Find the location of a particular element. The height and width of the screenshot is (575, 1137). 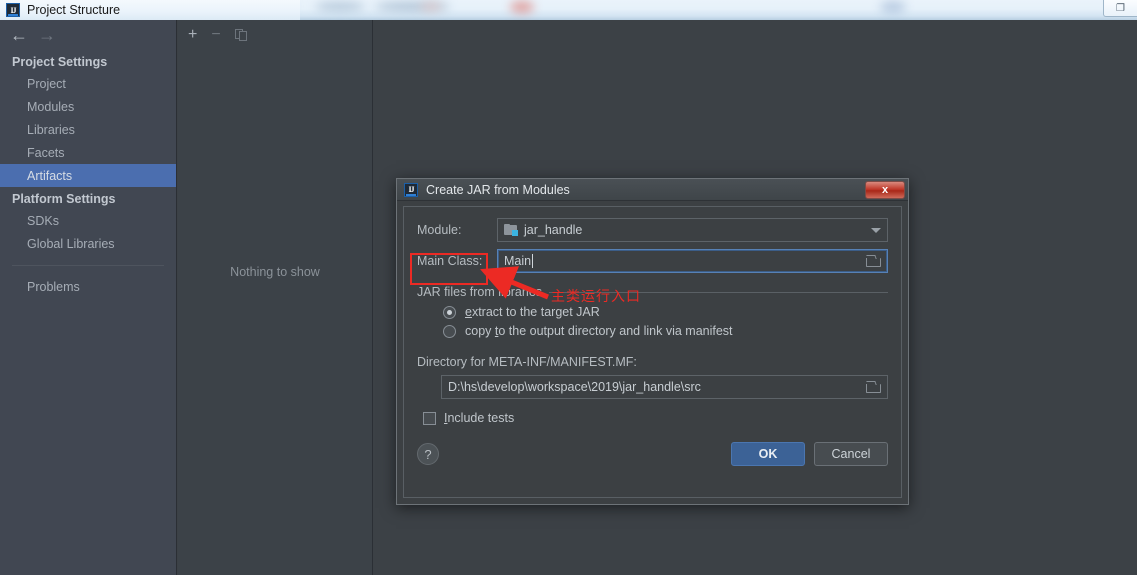

remove-artifact-icon: − is located at coordinates (215, 35).